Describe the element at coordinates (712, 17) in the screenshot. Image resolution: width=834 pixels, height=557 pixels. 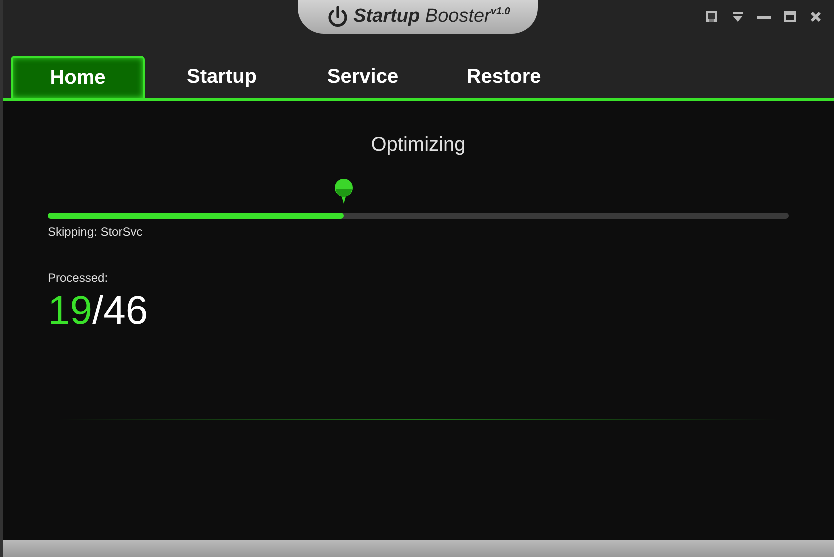
I see `skin-icon` at that location.